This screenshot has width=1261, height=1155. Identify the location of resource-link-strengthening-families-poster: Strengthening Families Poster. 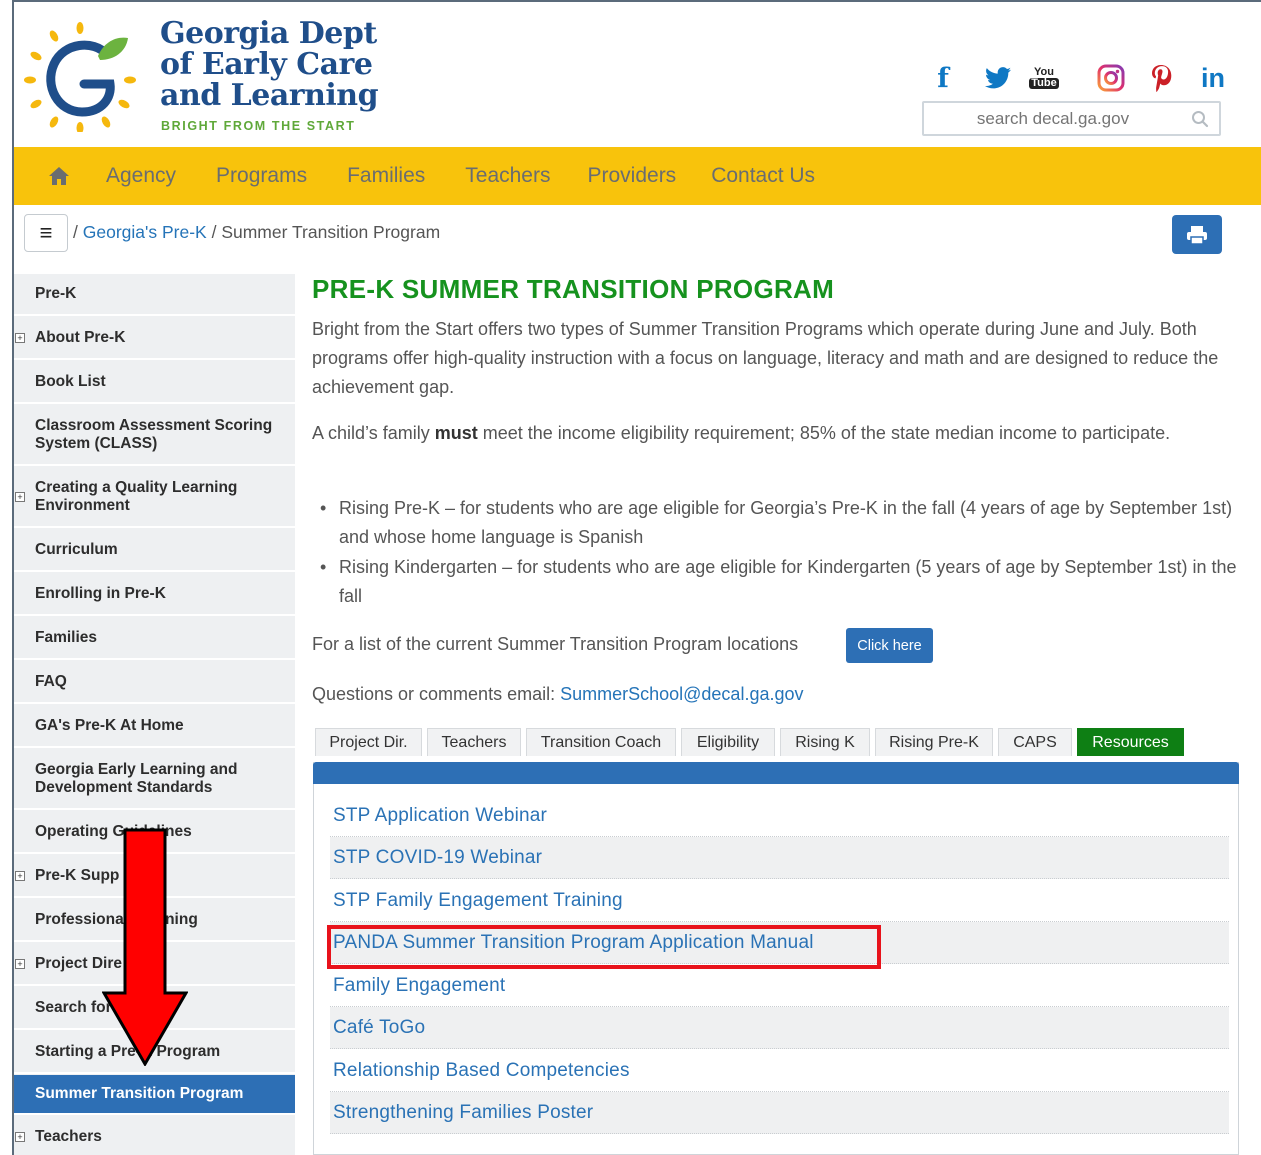
(779, 1113).